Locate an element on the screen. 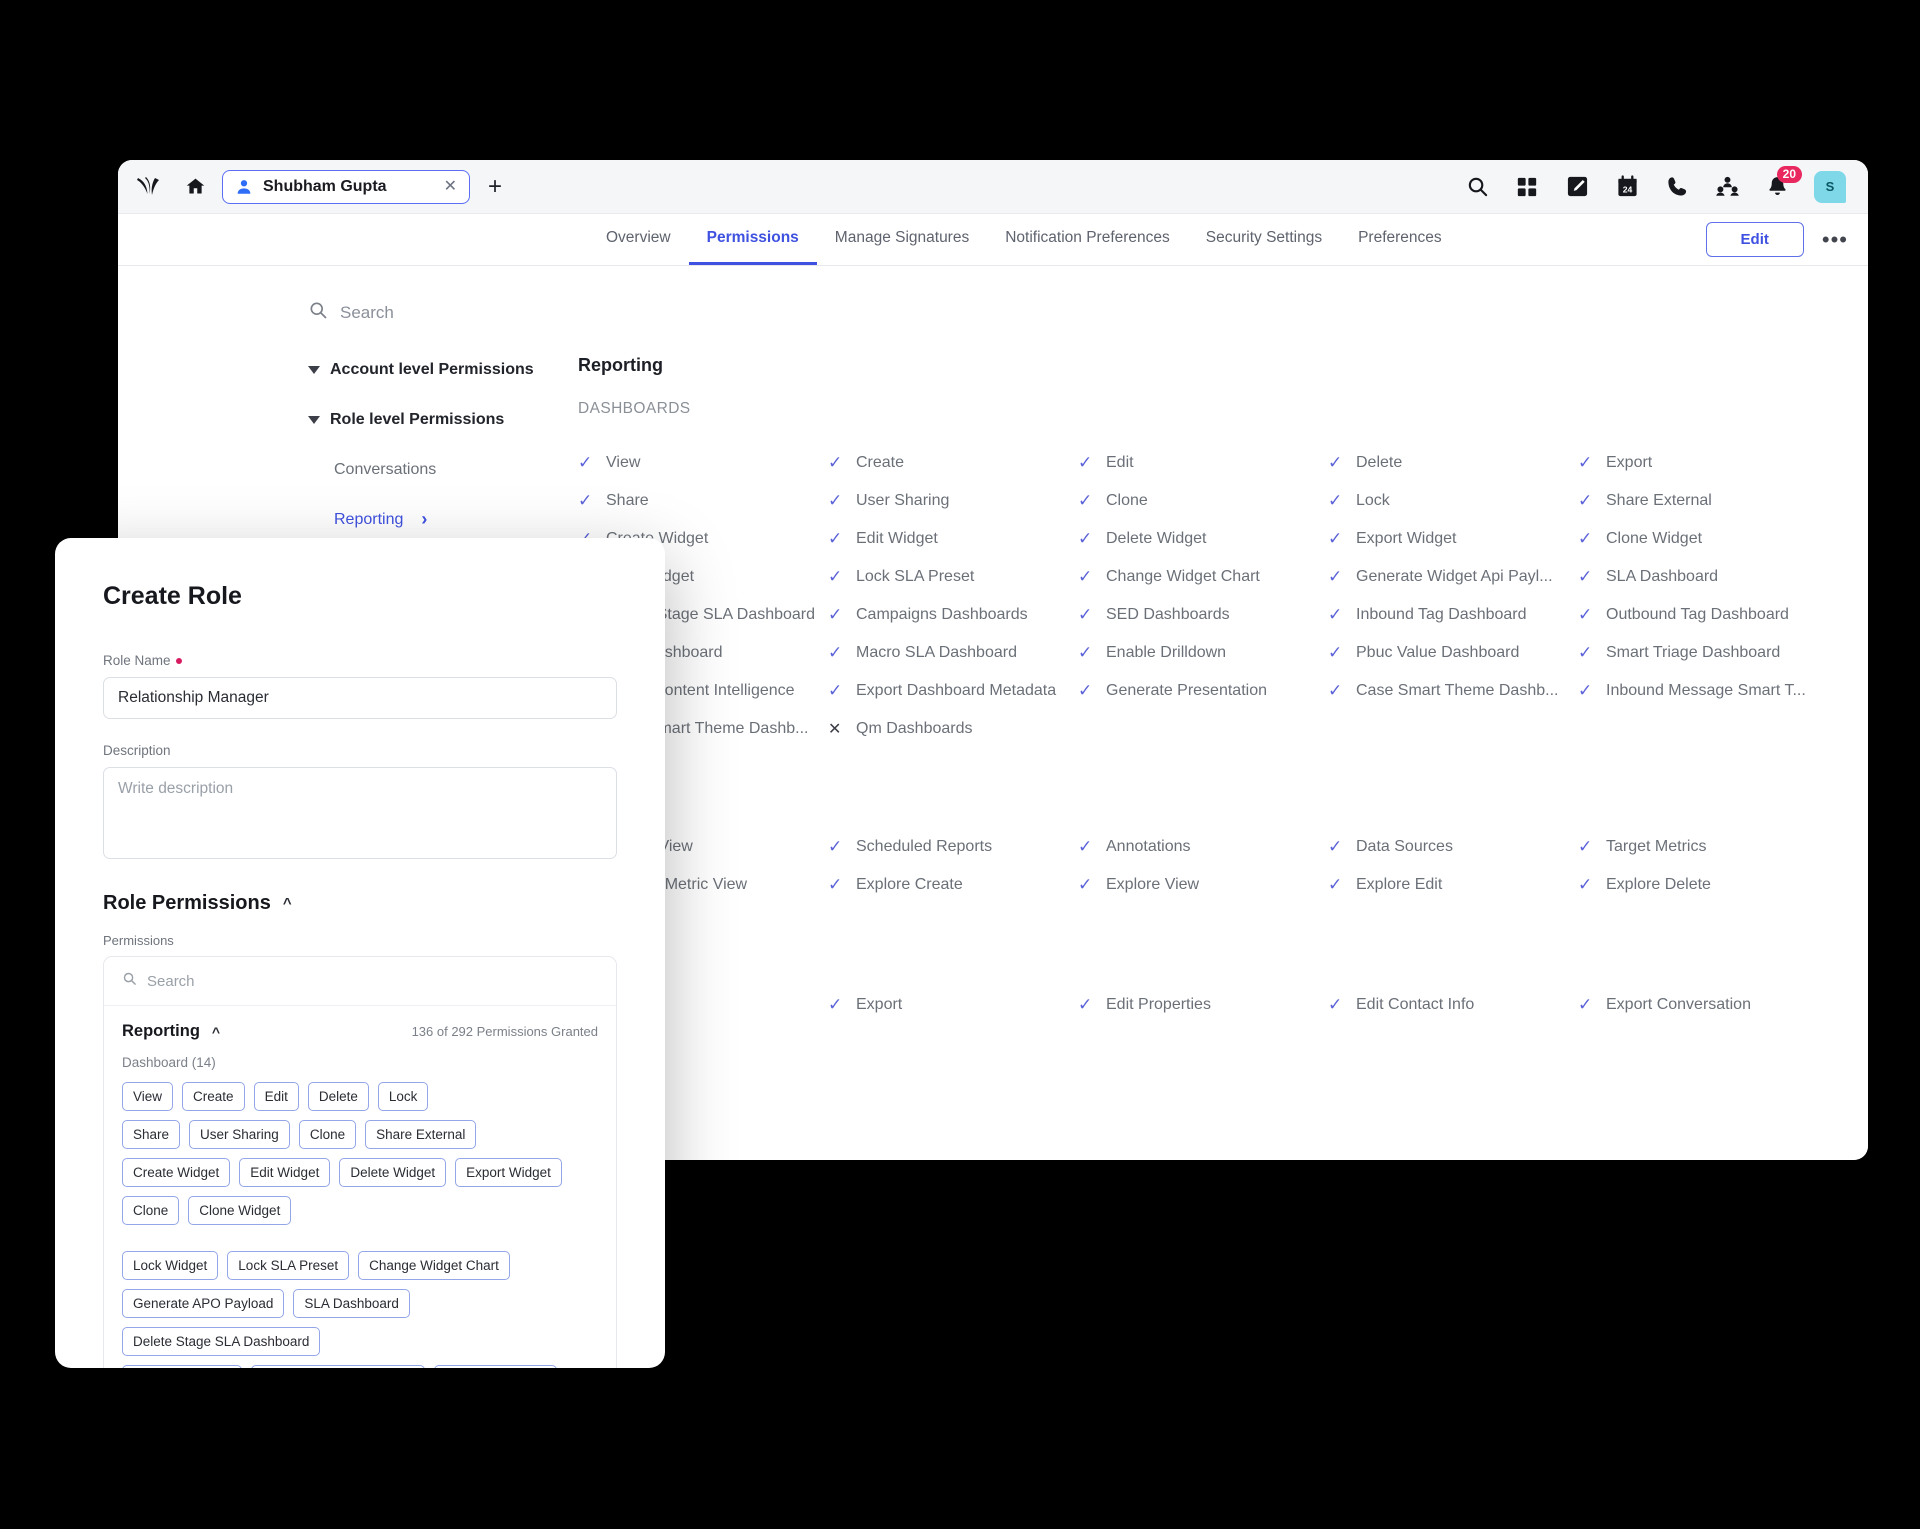  tab-preferences: Preferences is located at coordinates (1400, 239).